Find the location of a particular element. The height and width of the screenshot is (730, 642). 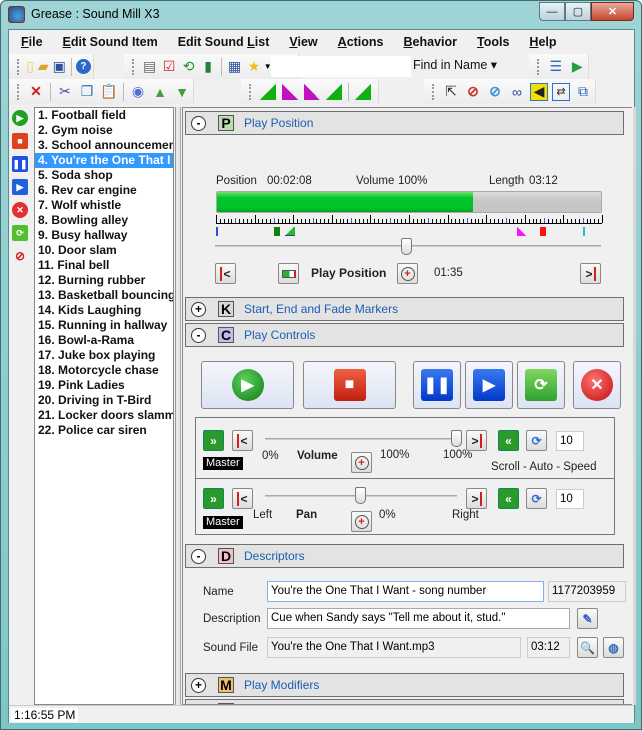

pan-fade-out-button: « is located at coordinates (508, 498).